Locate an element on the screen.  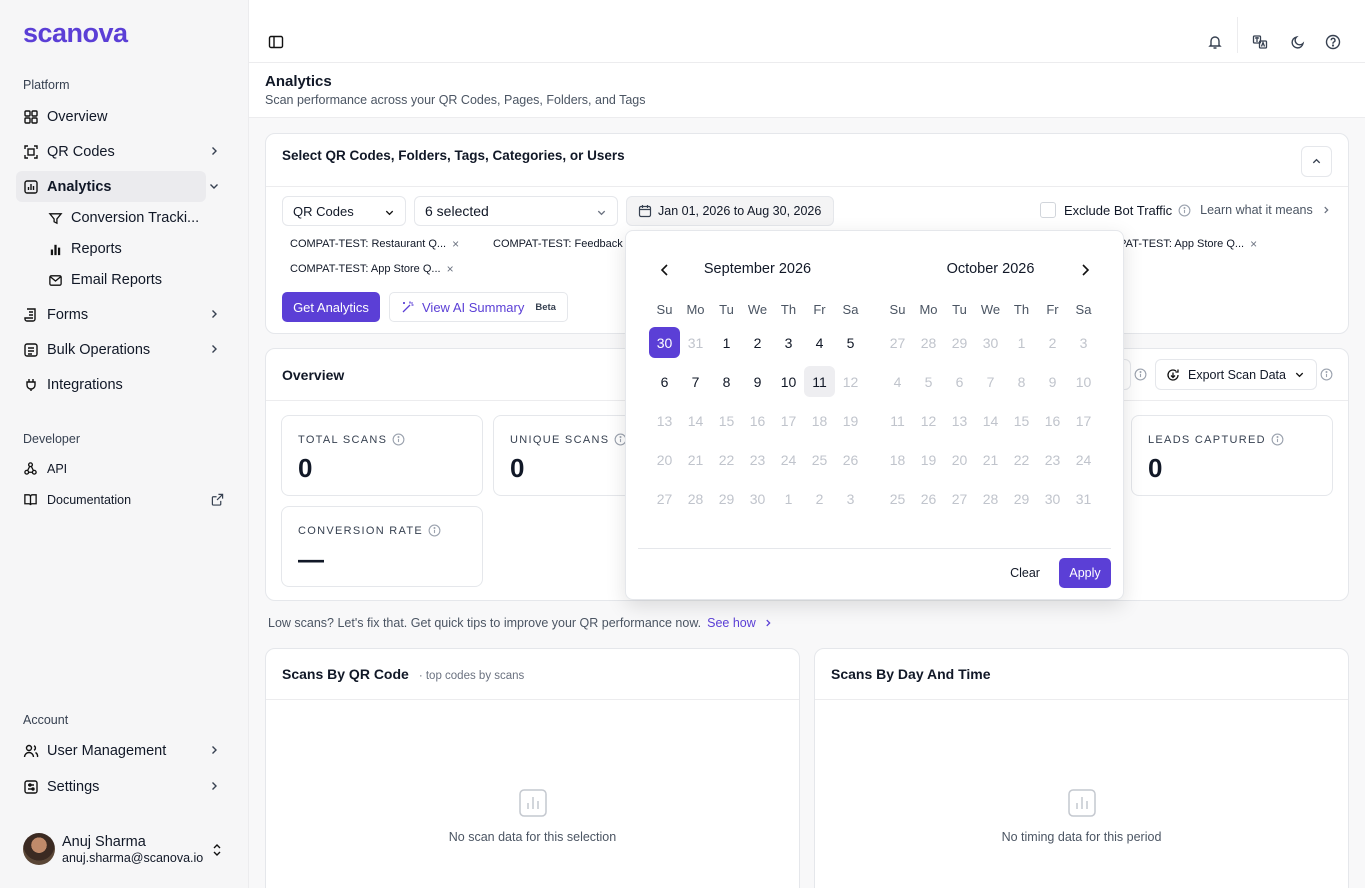
calendar-day: 17 is located at coordinates (788, 420).